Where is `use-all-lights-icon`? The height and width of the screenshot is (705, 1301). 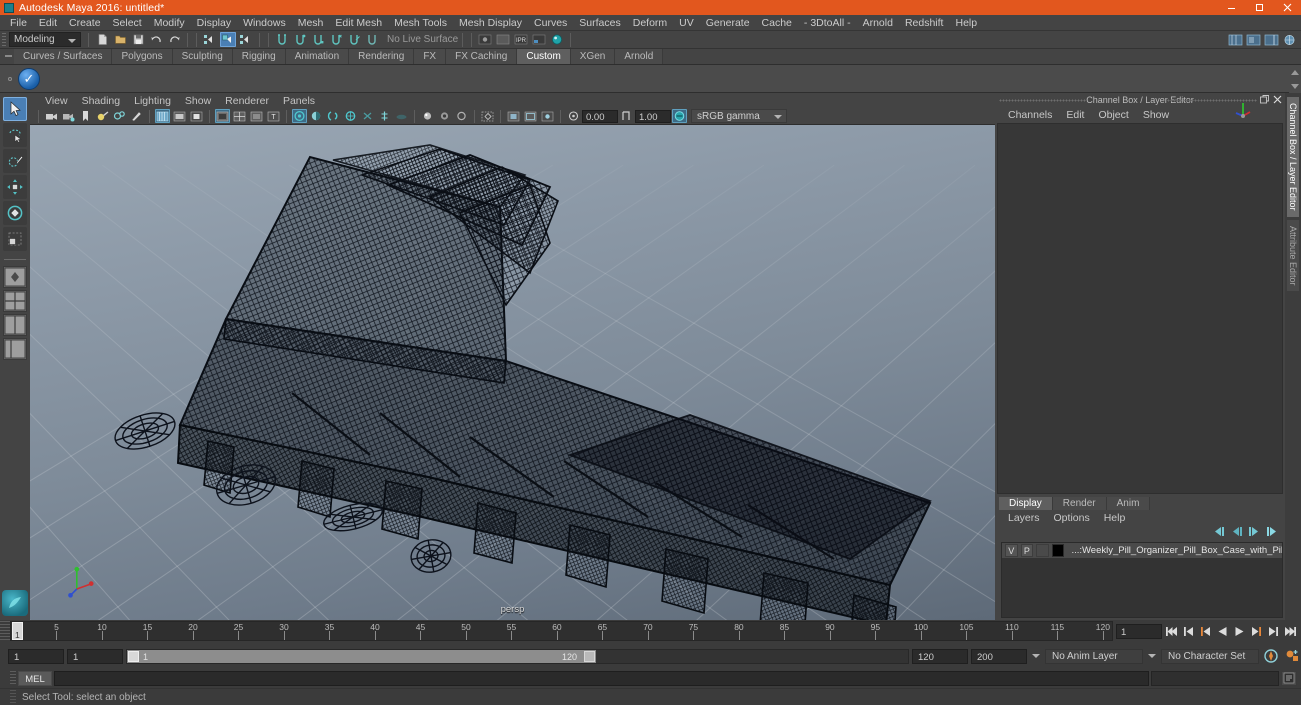 use-all-lights-icon is located at coordinates (299, 116).